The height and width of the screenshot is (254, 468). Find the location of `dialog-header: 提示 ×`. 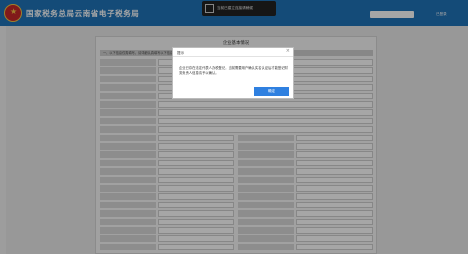

dialog-header: 提示 × is located at coordinates (233, 52).